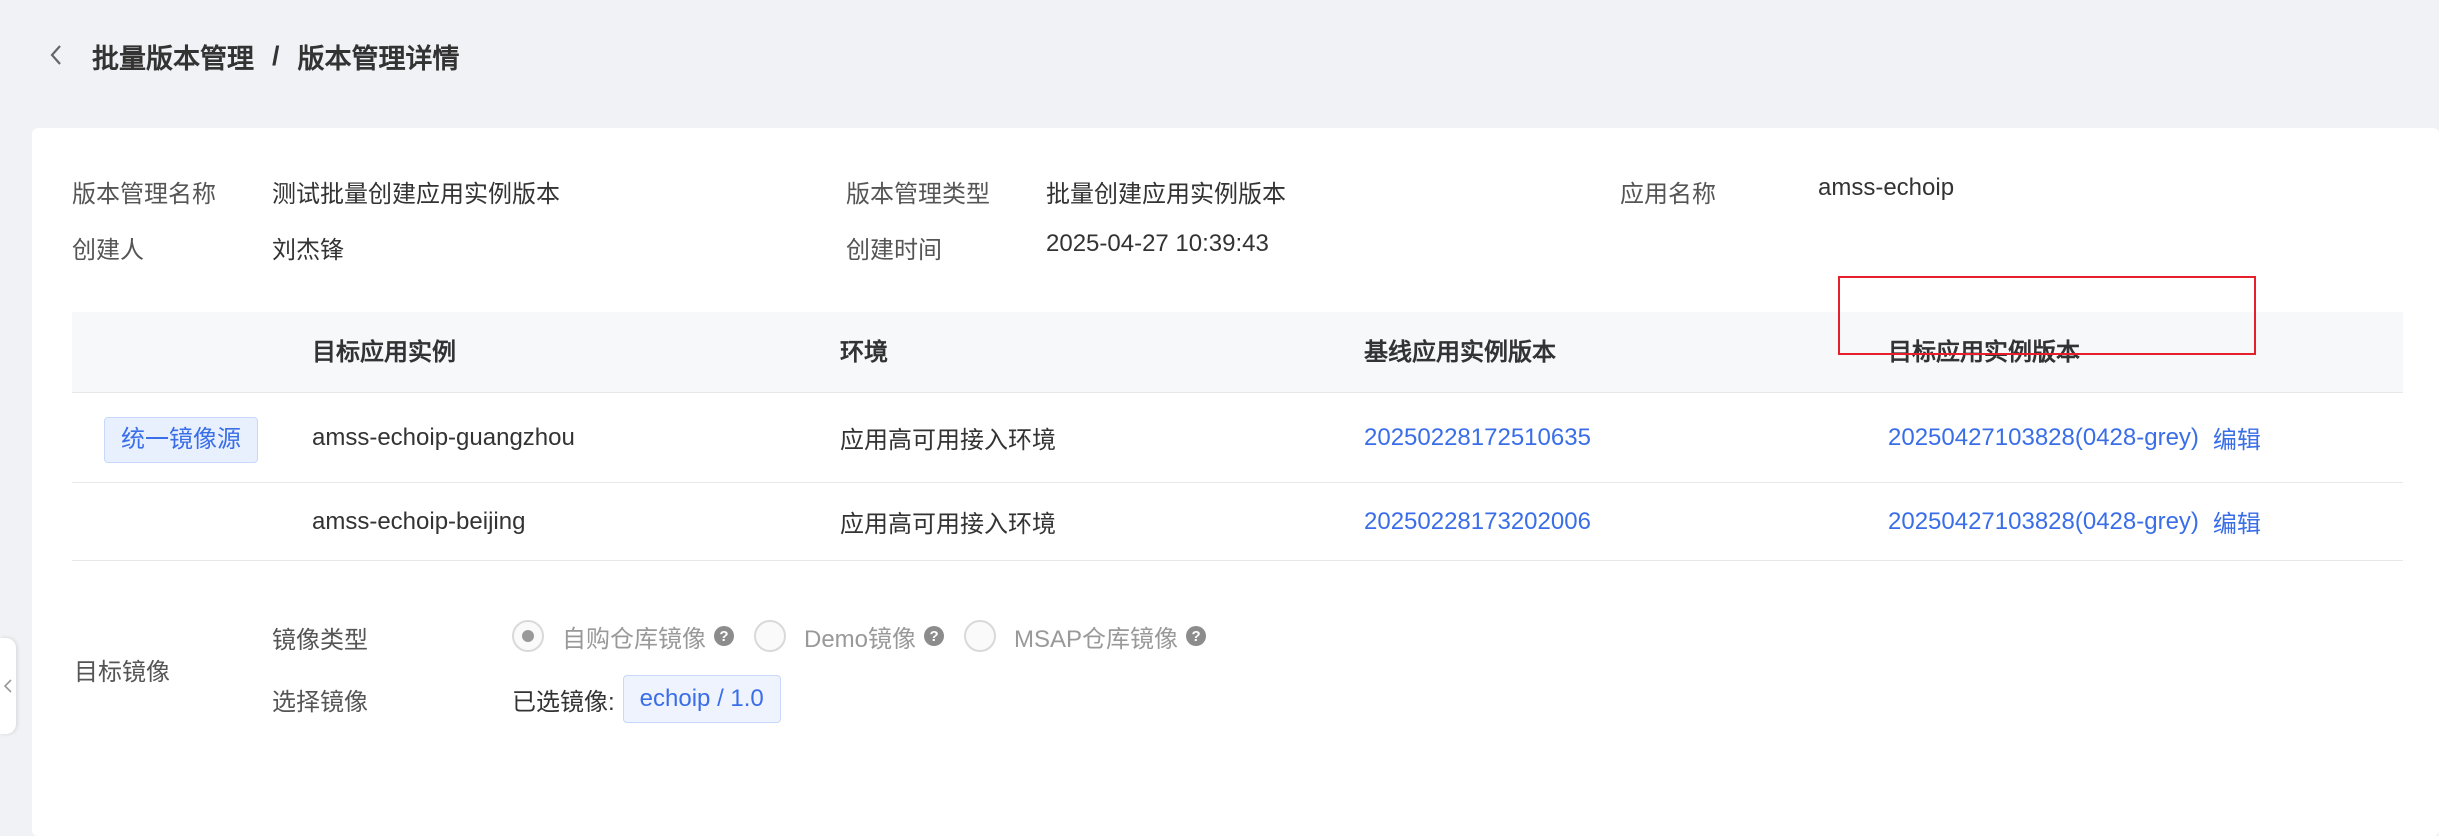  Describe the element at coordinates (864, 352) in the screenshot. I see `column-header-env: 环境` at that location.